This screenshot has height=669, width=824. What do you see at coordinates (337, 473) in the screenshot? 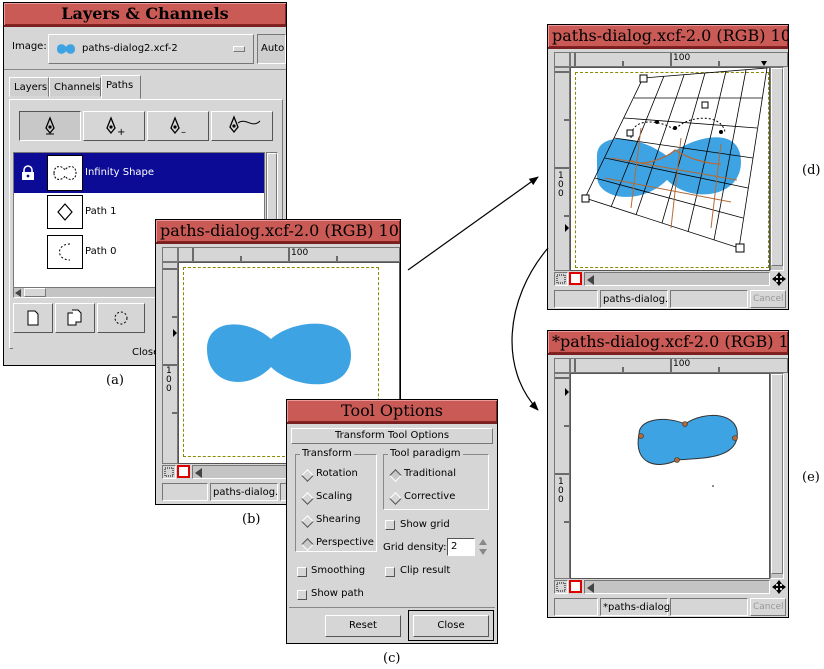
I see `option-rotation: Rotation` at bounding box center [337, 473].